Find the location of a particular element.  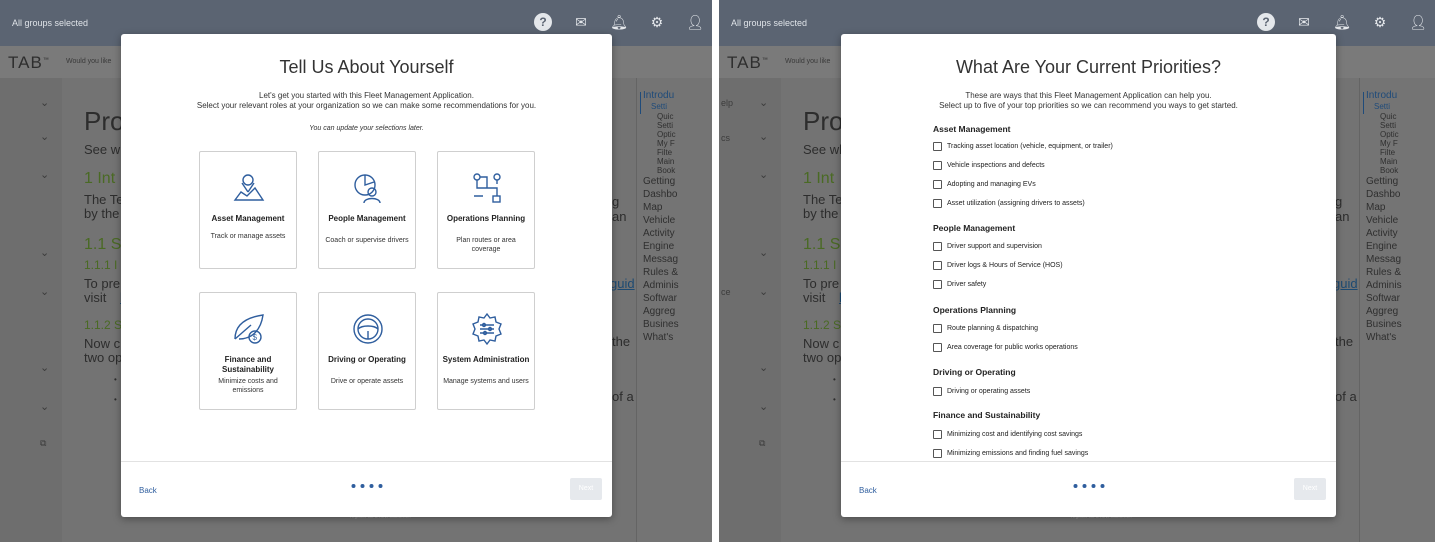

groups-selector: All groups selected is located at coordinates (769, 23).